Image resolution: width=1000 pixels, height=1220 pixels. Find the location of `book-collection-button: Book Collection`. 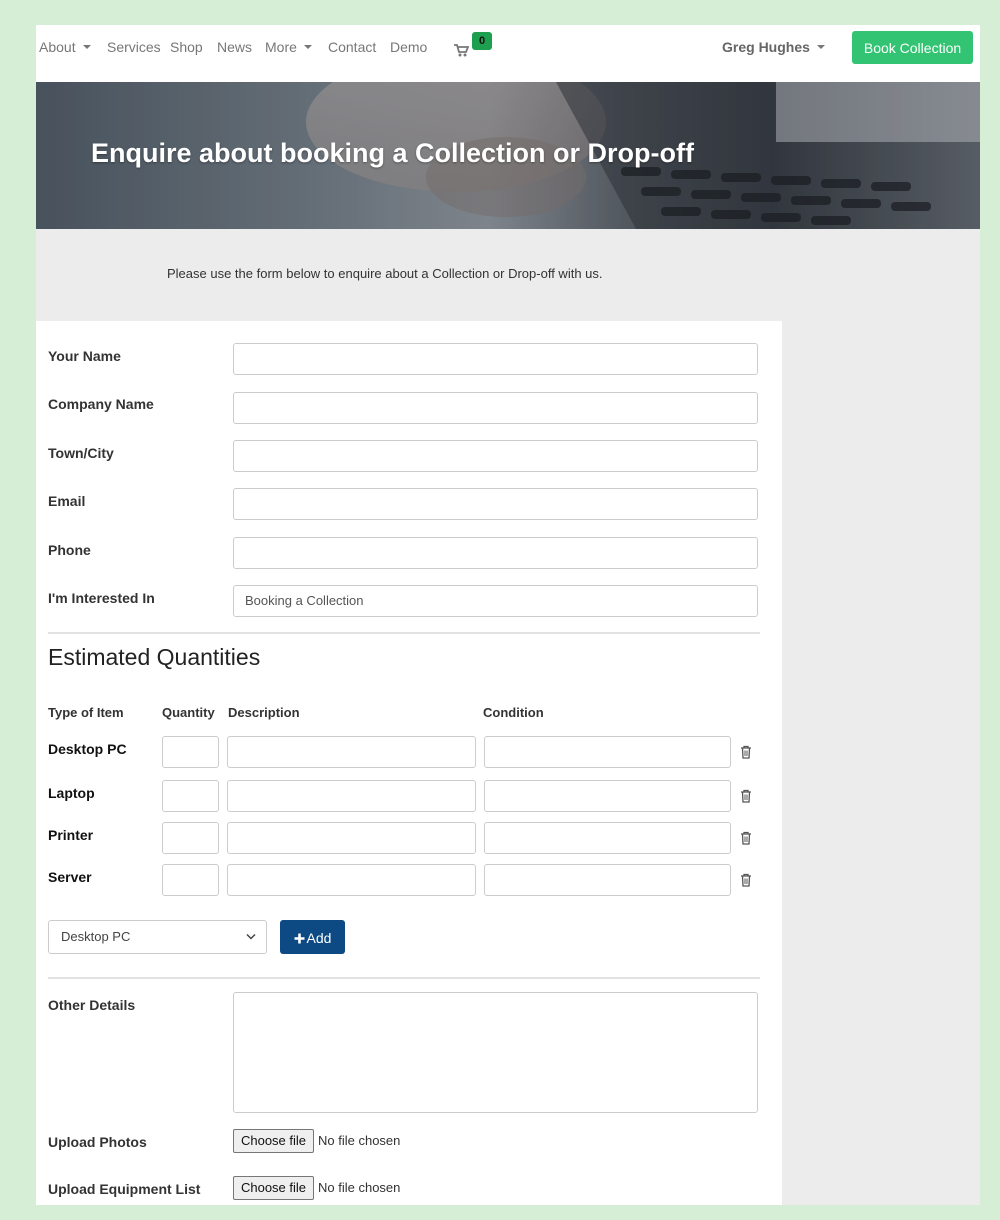

book-collection-button: Book Collection is located at coordinates (912, 47).